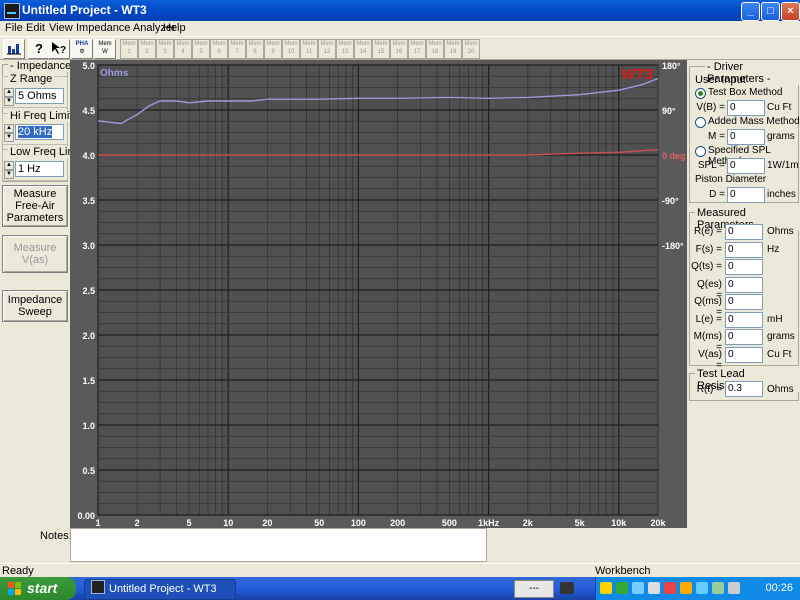 The width and height of the screenshot is (800, 600). I want to click on z-range-field: 5 Ohms, so click(39, 96).